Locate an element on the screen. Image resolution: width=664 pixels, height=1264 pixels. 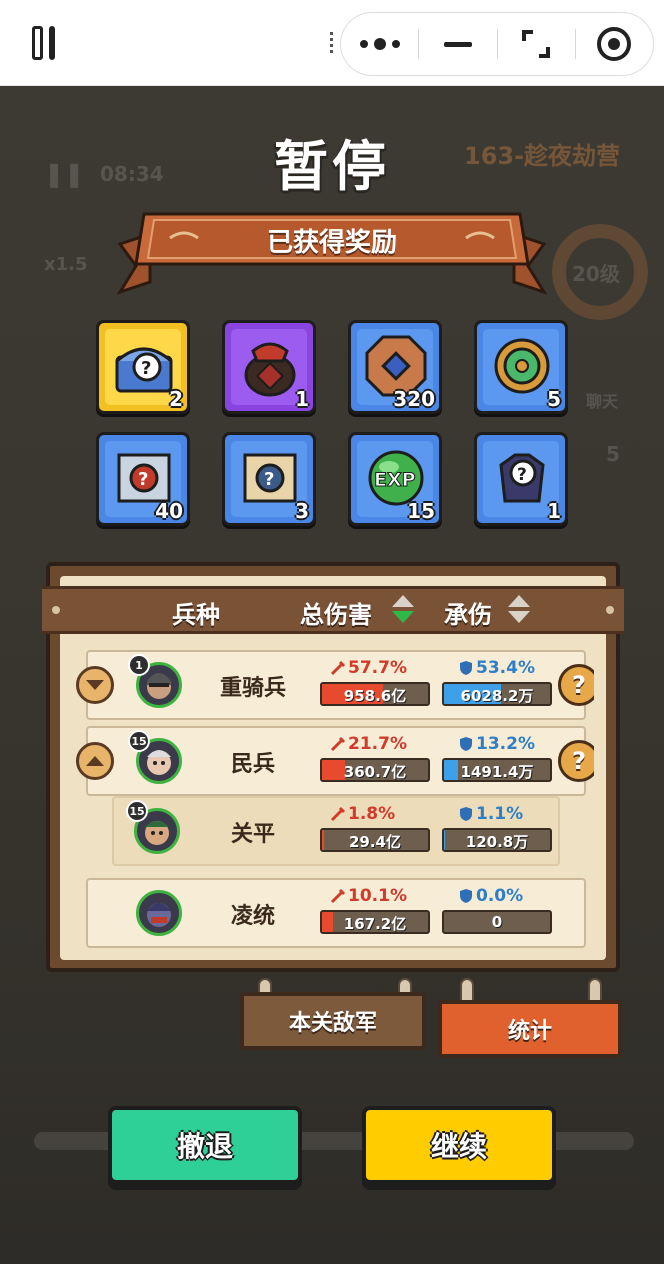
damage-value: 167.2亿 is located at coordinates (375, 924).